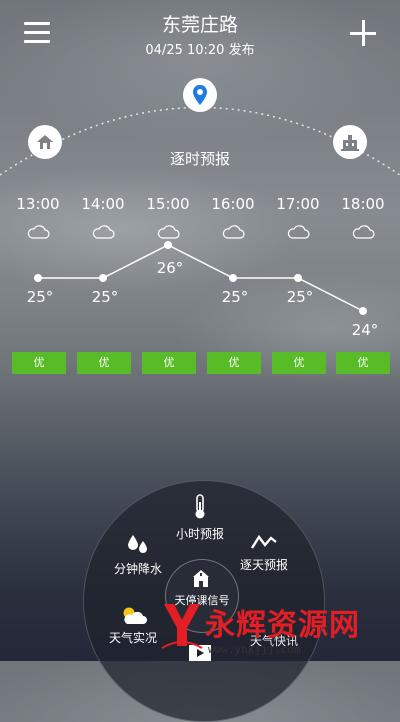  I want to click on daily-forecast-label: 逐天预报, so click(263, 565).